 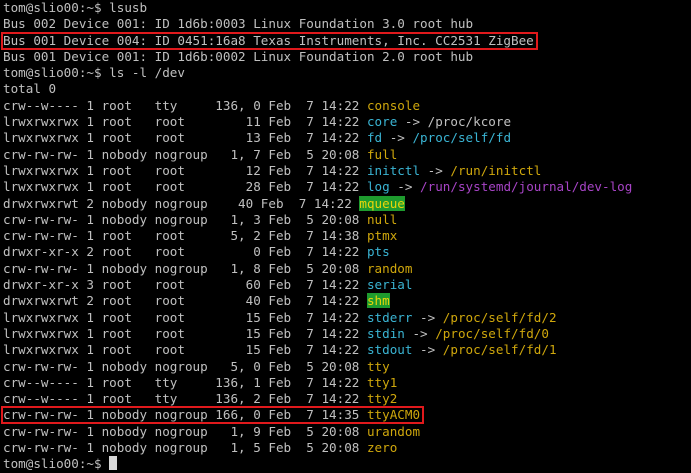 I want to click on file-name: /proc/self/fd/0, so click(x=492, y=333).